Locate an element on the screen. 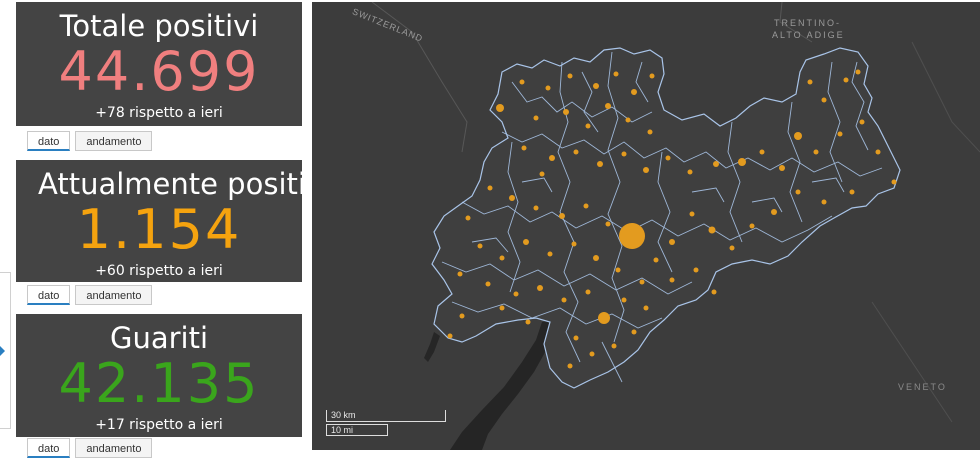 The width and height of the screenshot is (980, 459). dot-medium is located at coordinates (604, 318).